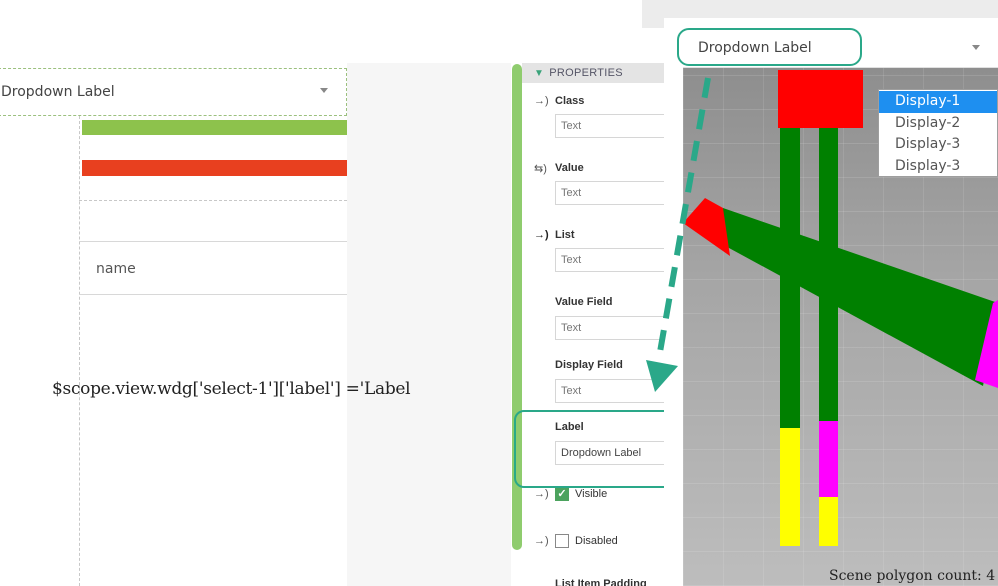 The width and height of the screenshot is (998, 586). I want to click on dashed-arrow-line, so click(684, 215).